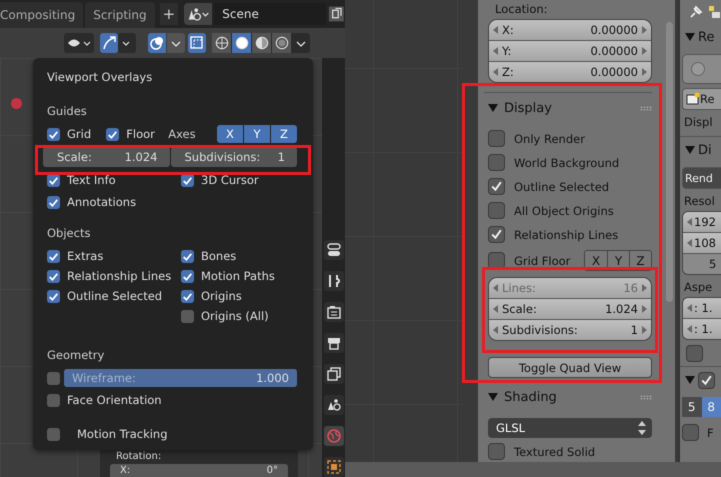 This screenshot has width=721, height=477. Describe the element at coordinates (175, 400) in the screenshot. I see `face-orientation-checkbox: Face Orientation` at that location.